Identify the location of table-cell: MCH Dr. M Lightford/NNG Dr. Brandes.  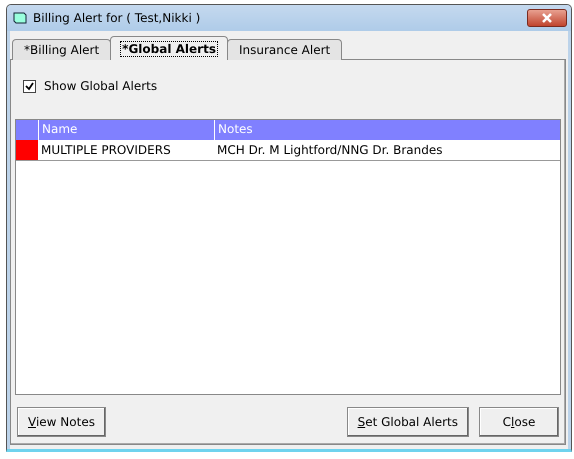
(387, 150).